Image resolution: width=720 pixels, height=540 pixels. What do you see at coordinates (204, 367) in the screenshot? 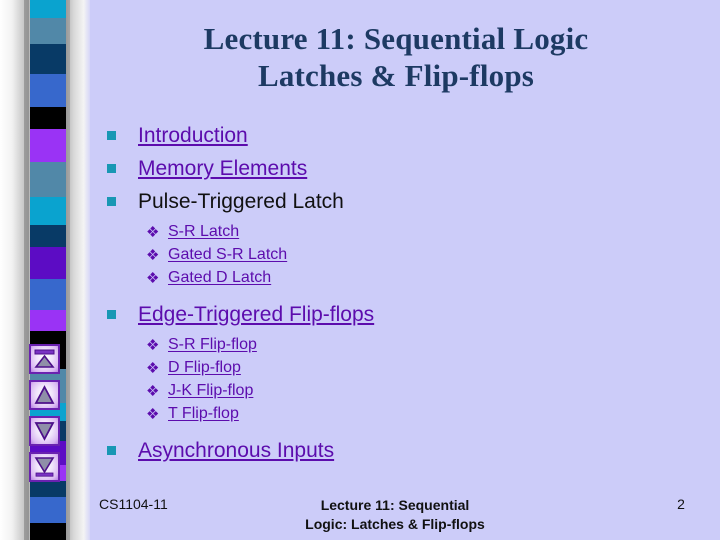
I see `outline-subitem-label: D Flip-flop` at bounding box center [204, 367].